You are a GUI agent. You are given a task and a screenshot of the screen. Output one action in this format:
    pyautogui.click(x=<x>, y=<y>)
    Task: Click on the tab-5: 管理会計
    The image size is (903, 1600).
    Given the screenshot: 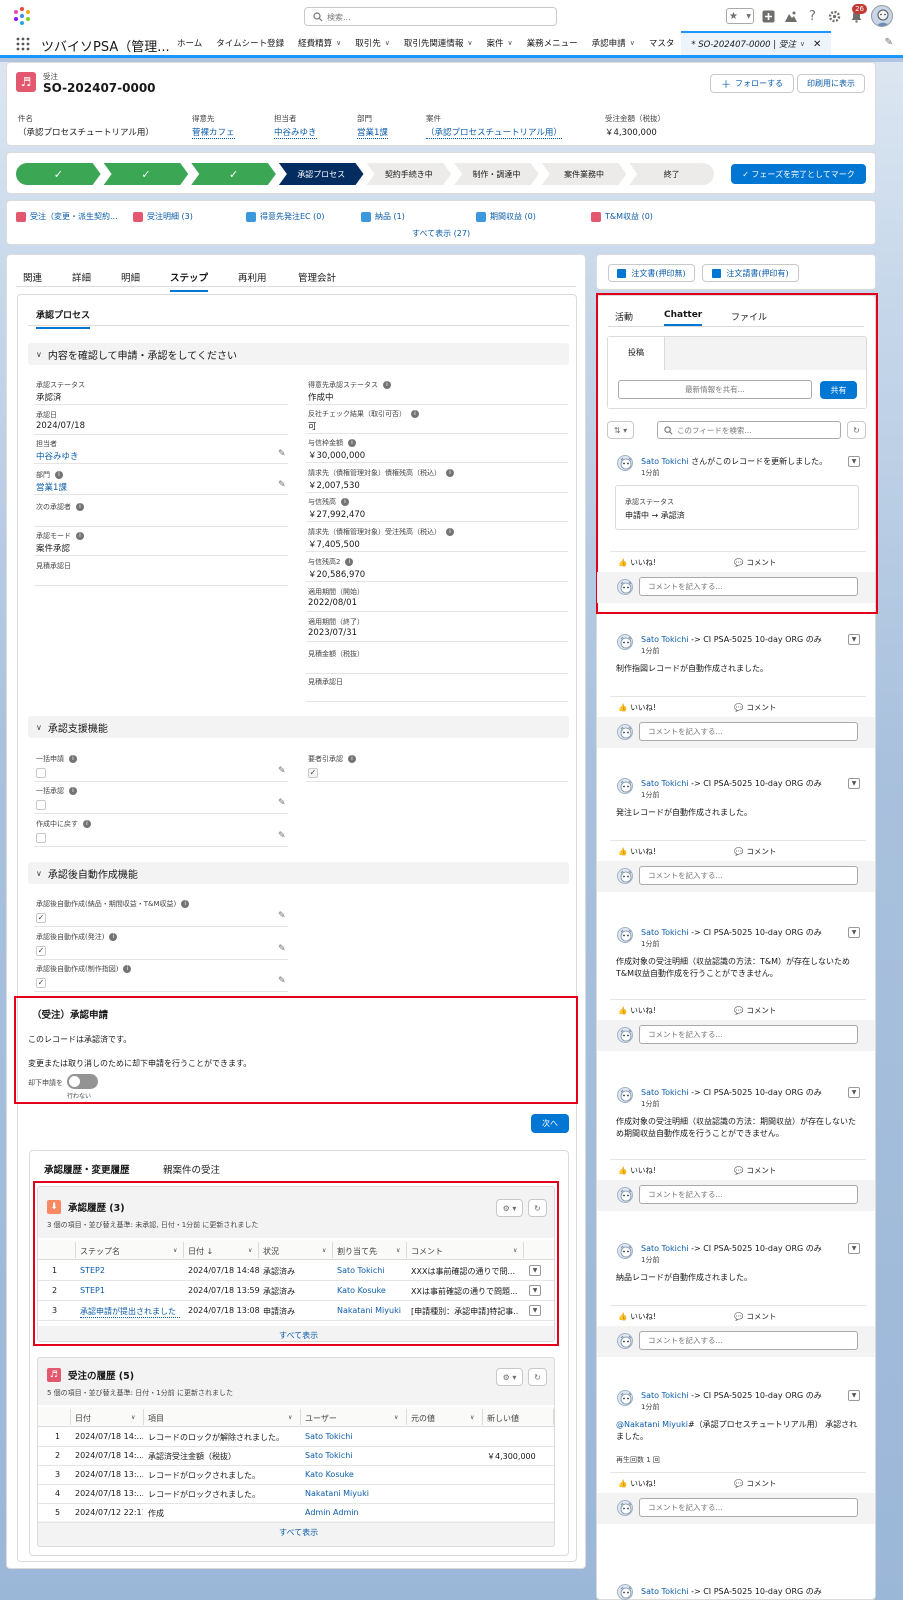 What is the action you would take?
    pyautogui.click(x=317, y=277)
    